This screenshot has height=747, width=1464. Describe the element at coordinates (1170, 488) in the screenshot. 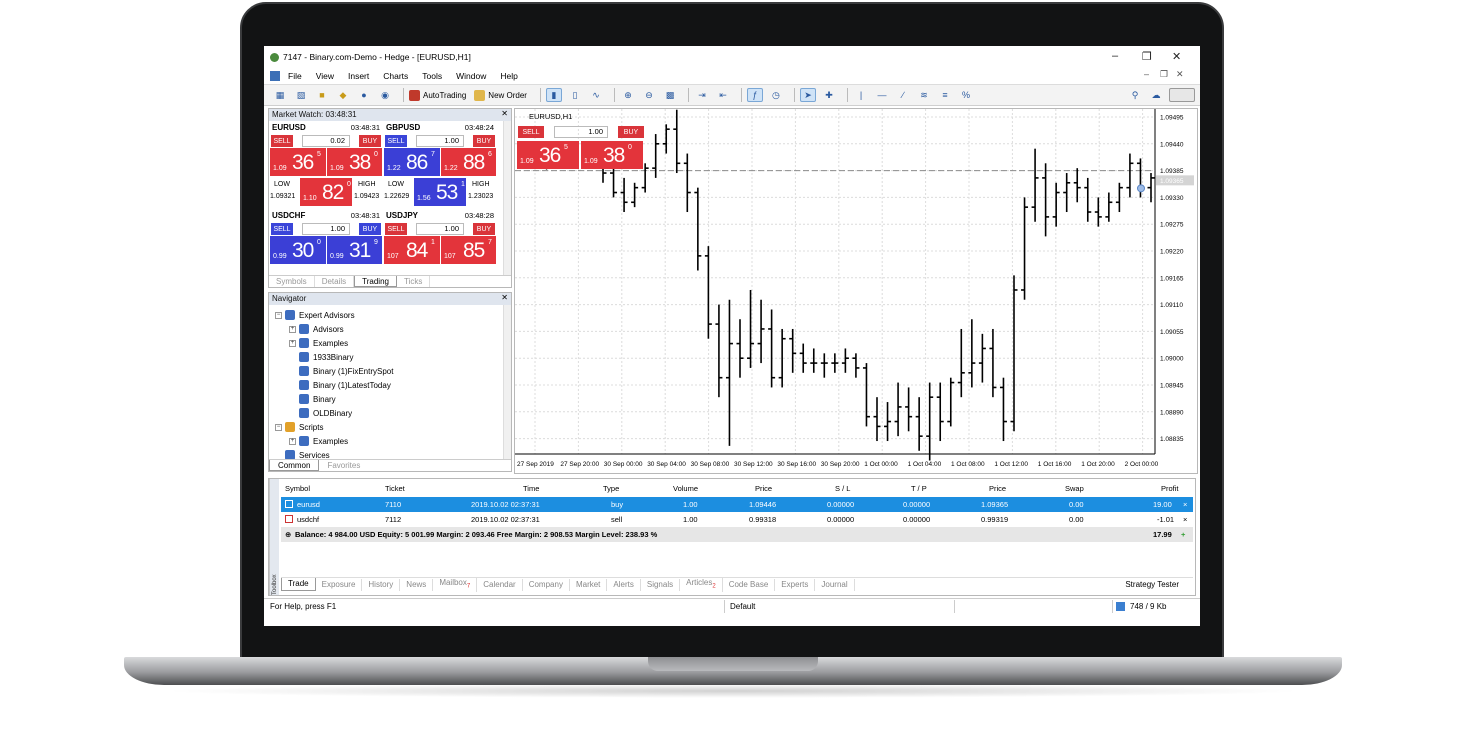

I see `col-profit: Profit` at that location.